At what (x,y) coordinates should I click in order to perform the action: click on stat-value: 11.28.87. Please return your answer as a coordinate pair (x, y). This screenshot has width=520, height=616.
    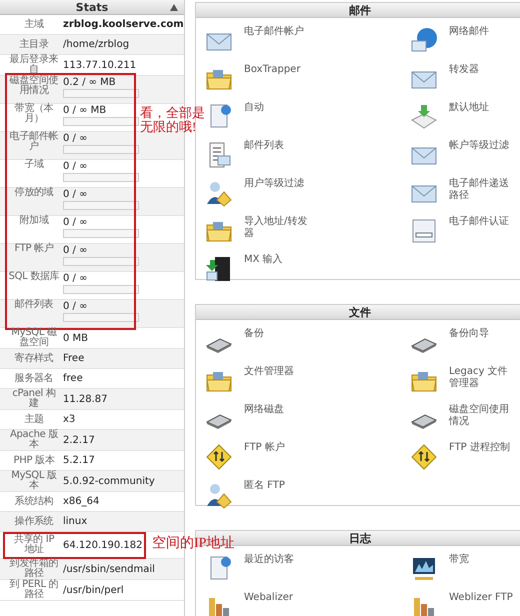
    Looking at the image, I should click on (85, 399).